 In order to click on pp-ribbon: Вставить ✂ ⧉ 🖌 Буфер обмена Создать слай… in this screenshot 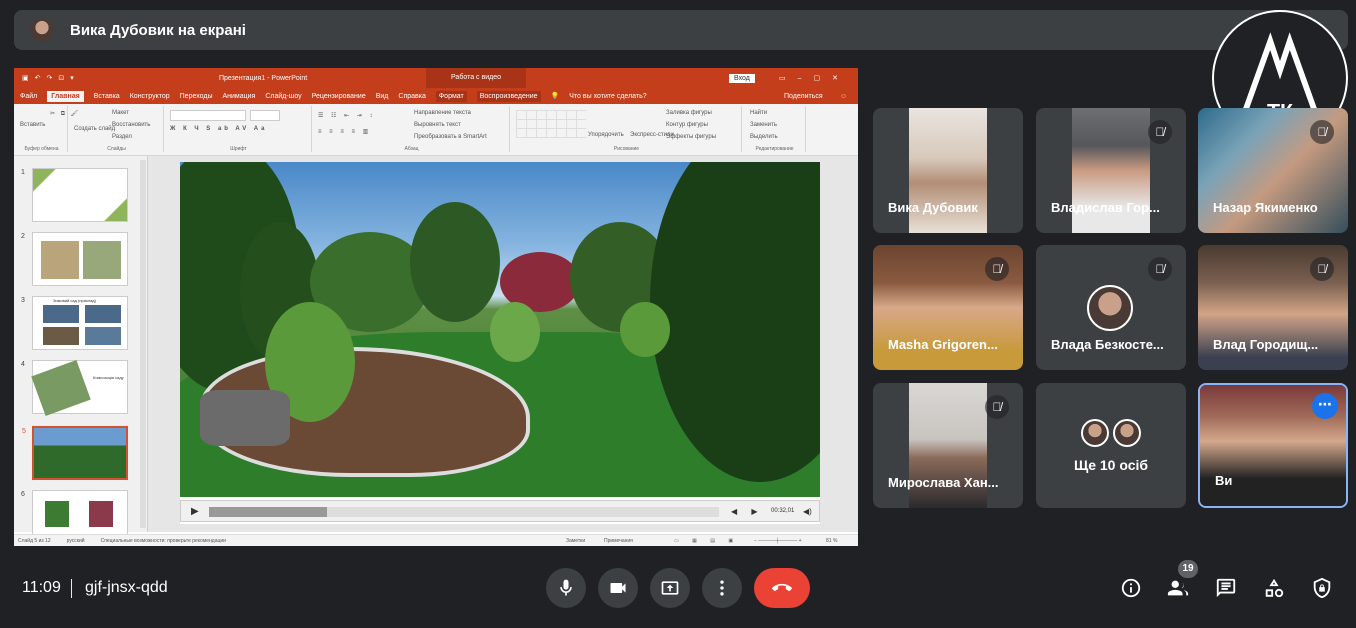, I will do `click(436, 130)`.